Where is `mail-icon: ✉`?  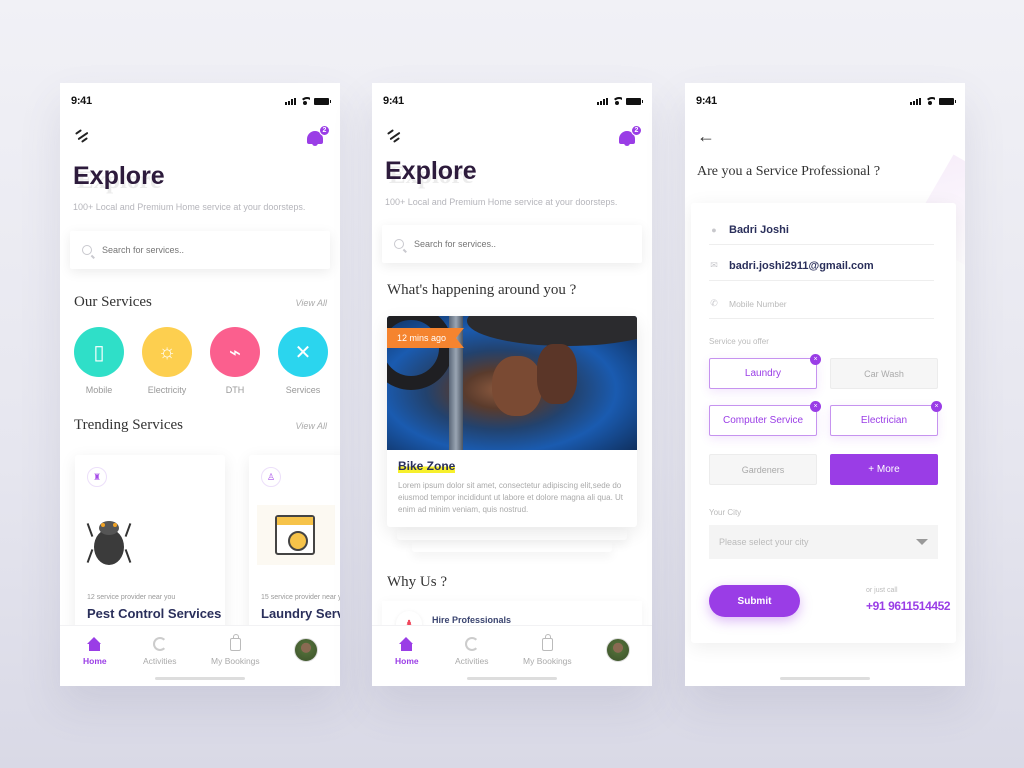
mail-icon: ✉ is located at coordinates (714, 265).